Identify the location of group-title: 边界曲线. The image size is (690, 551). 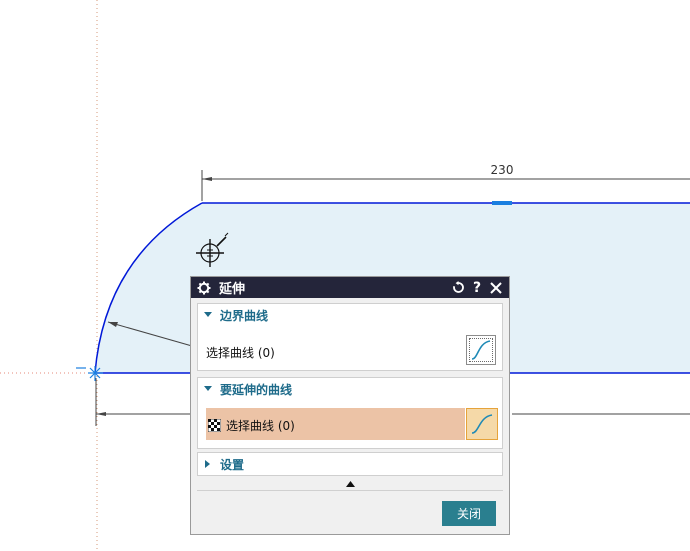
(244, 315).